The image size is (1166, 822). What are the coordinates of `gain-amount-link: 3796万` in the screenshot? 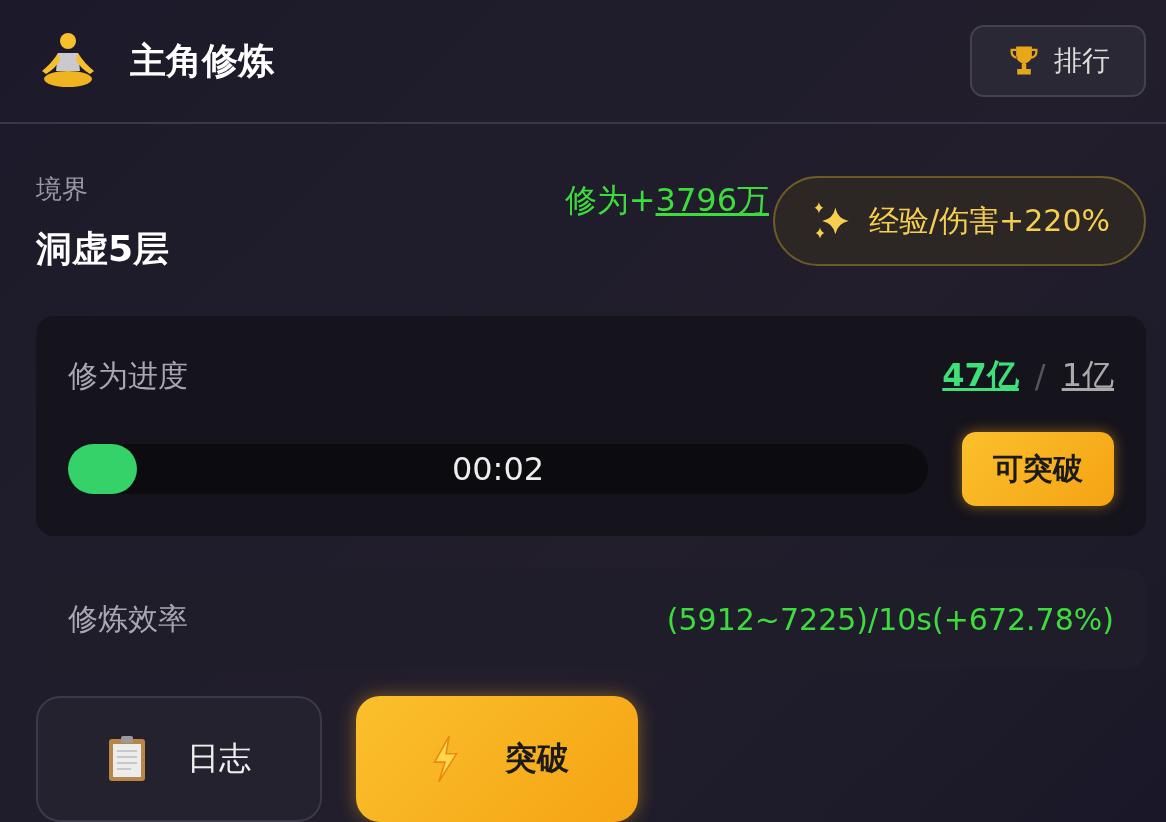 It's located at (712, 200).